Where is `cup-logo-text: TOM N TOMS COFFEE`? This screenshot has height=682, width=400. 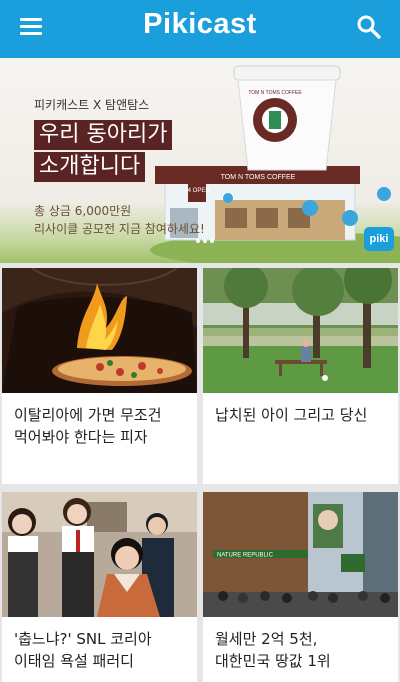 cup-logo-text: TOM N TOMS COFFEE is located at coordinates (275, 93).